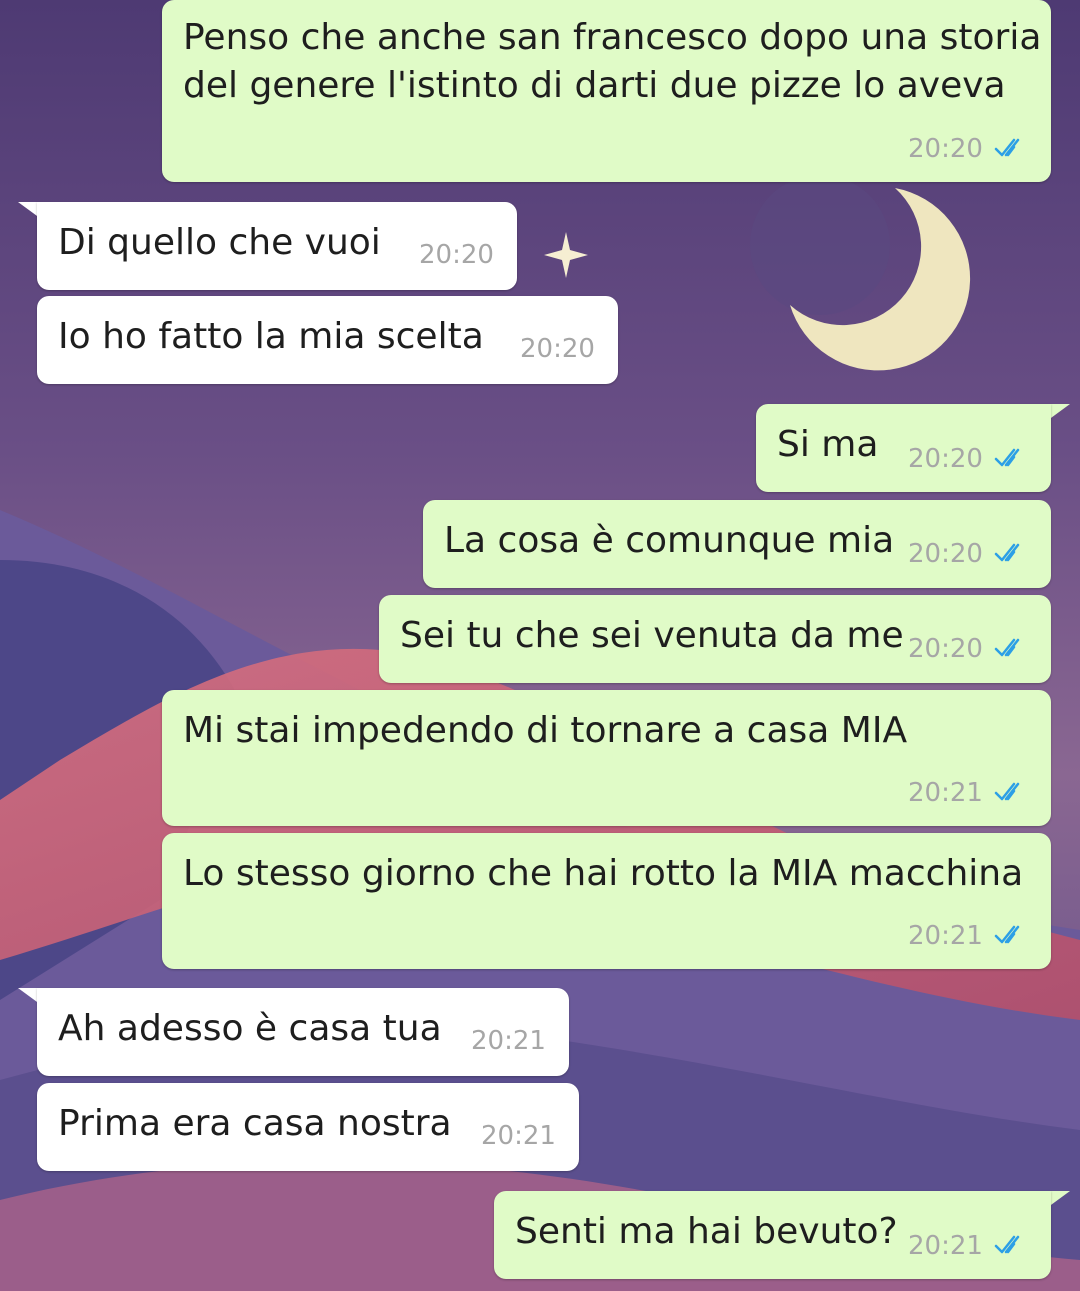 This screenshot has height=1291, width=1080. I want to click on message-text: Mi stai impedendo di tornare a casa MIA, so click(545, 730).